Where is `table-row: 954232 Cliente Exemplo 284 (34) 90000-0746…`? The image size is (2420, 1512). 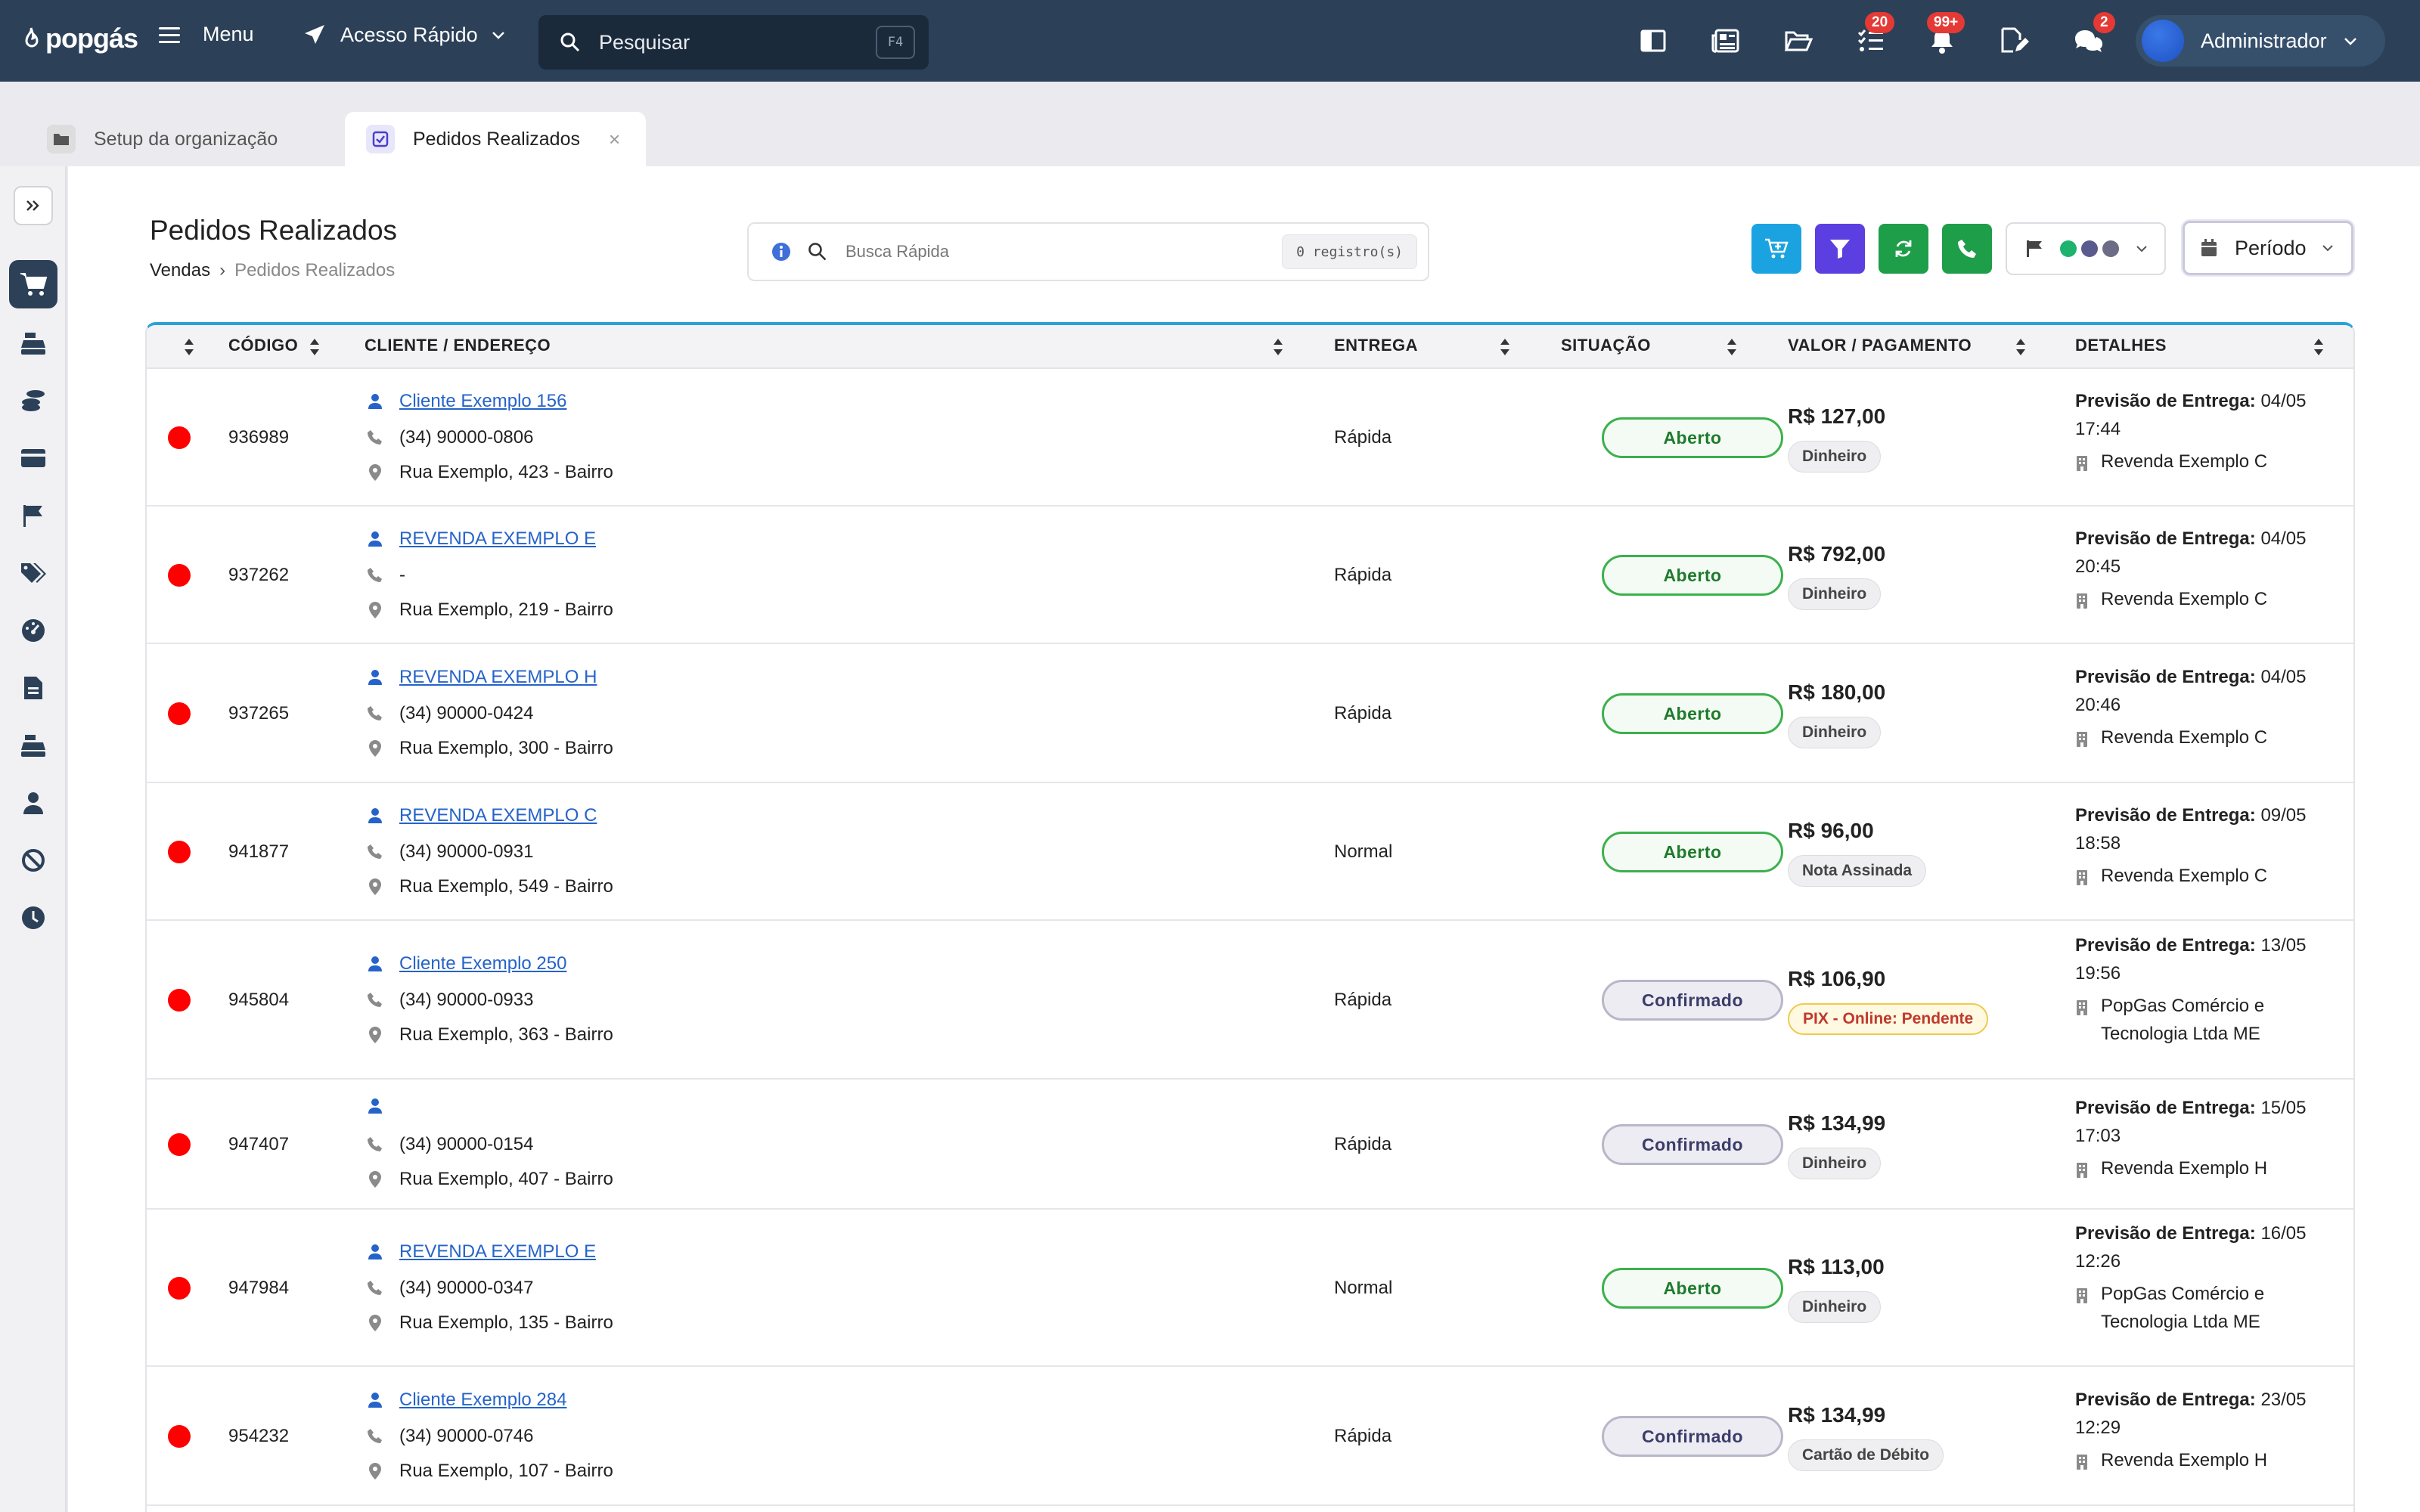
table-row: 954232 Cliente Exemplo 284 (34) 90000-0746… is located at coordinates (1250, 1436).